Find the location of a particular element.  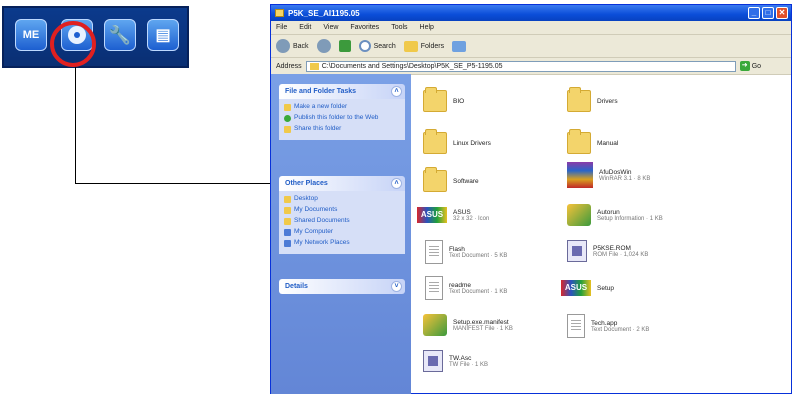

panel-header: Details ˅ is located at coordinates (342, 286).